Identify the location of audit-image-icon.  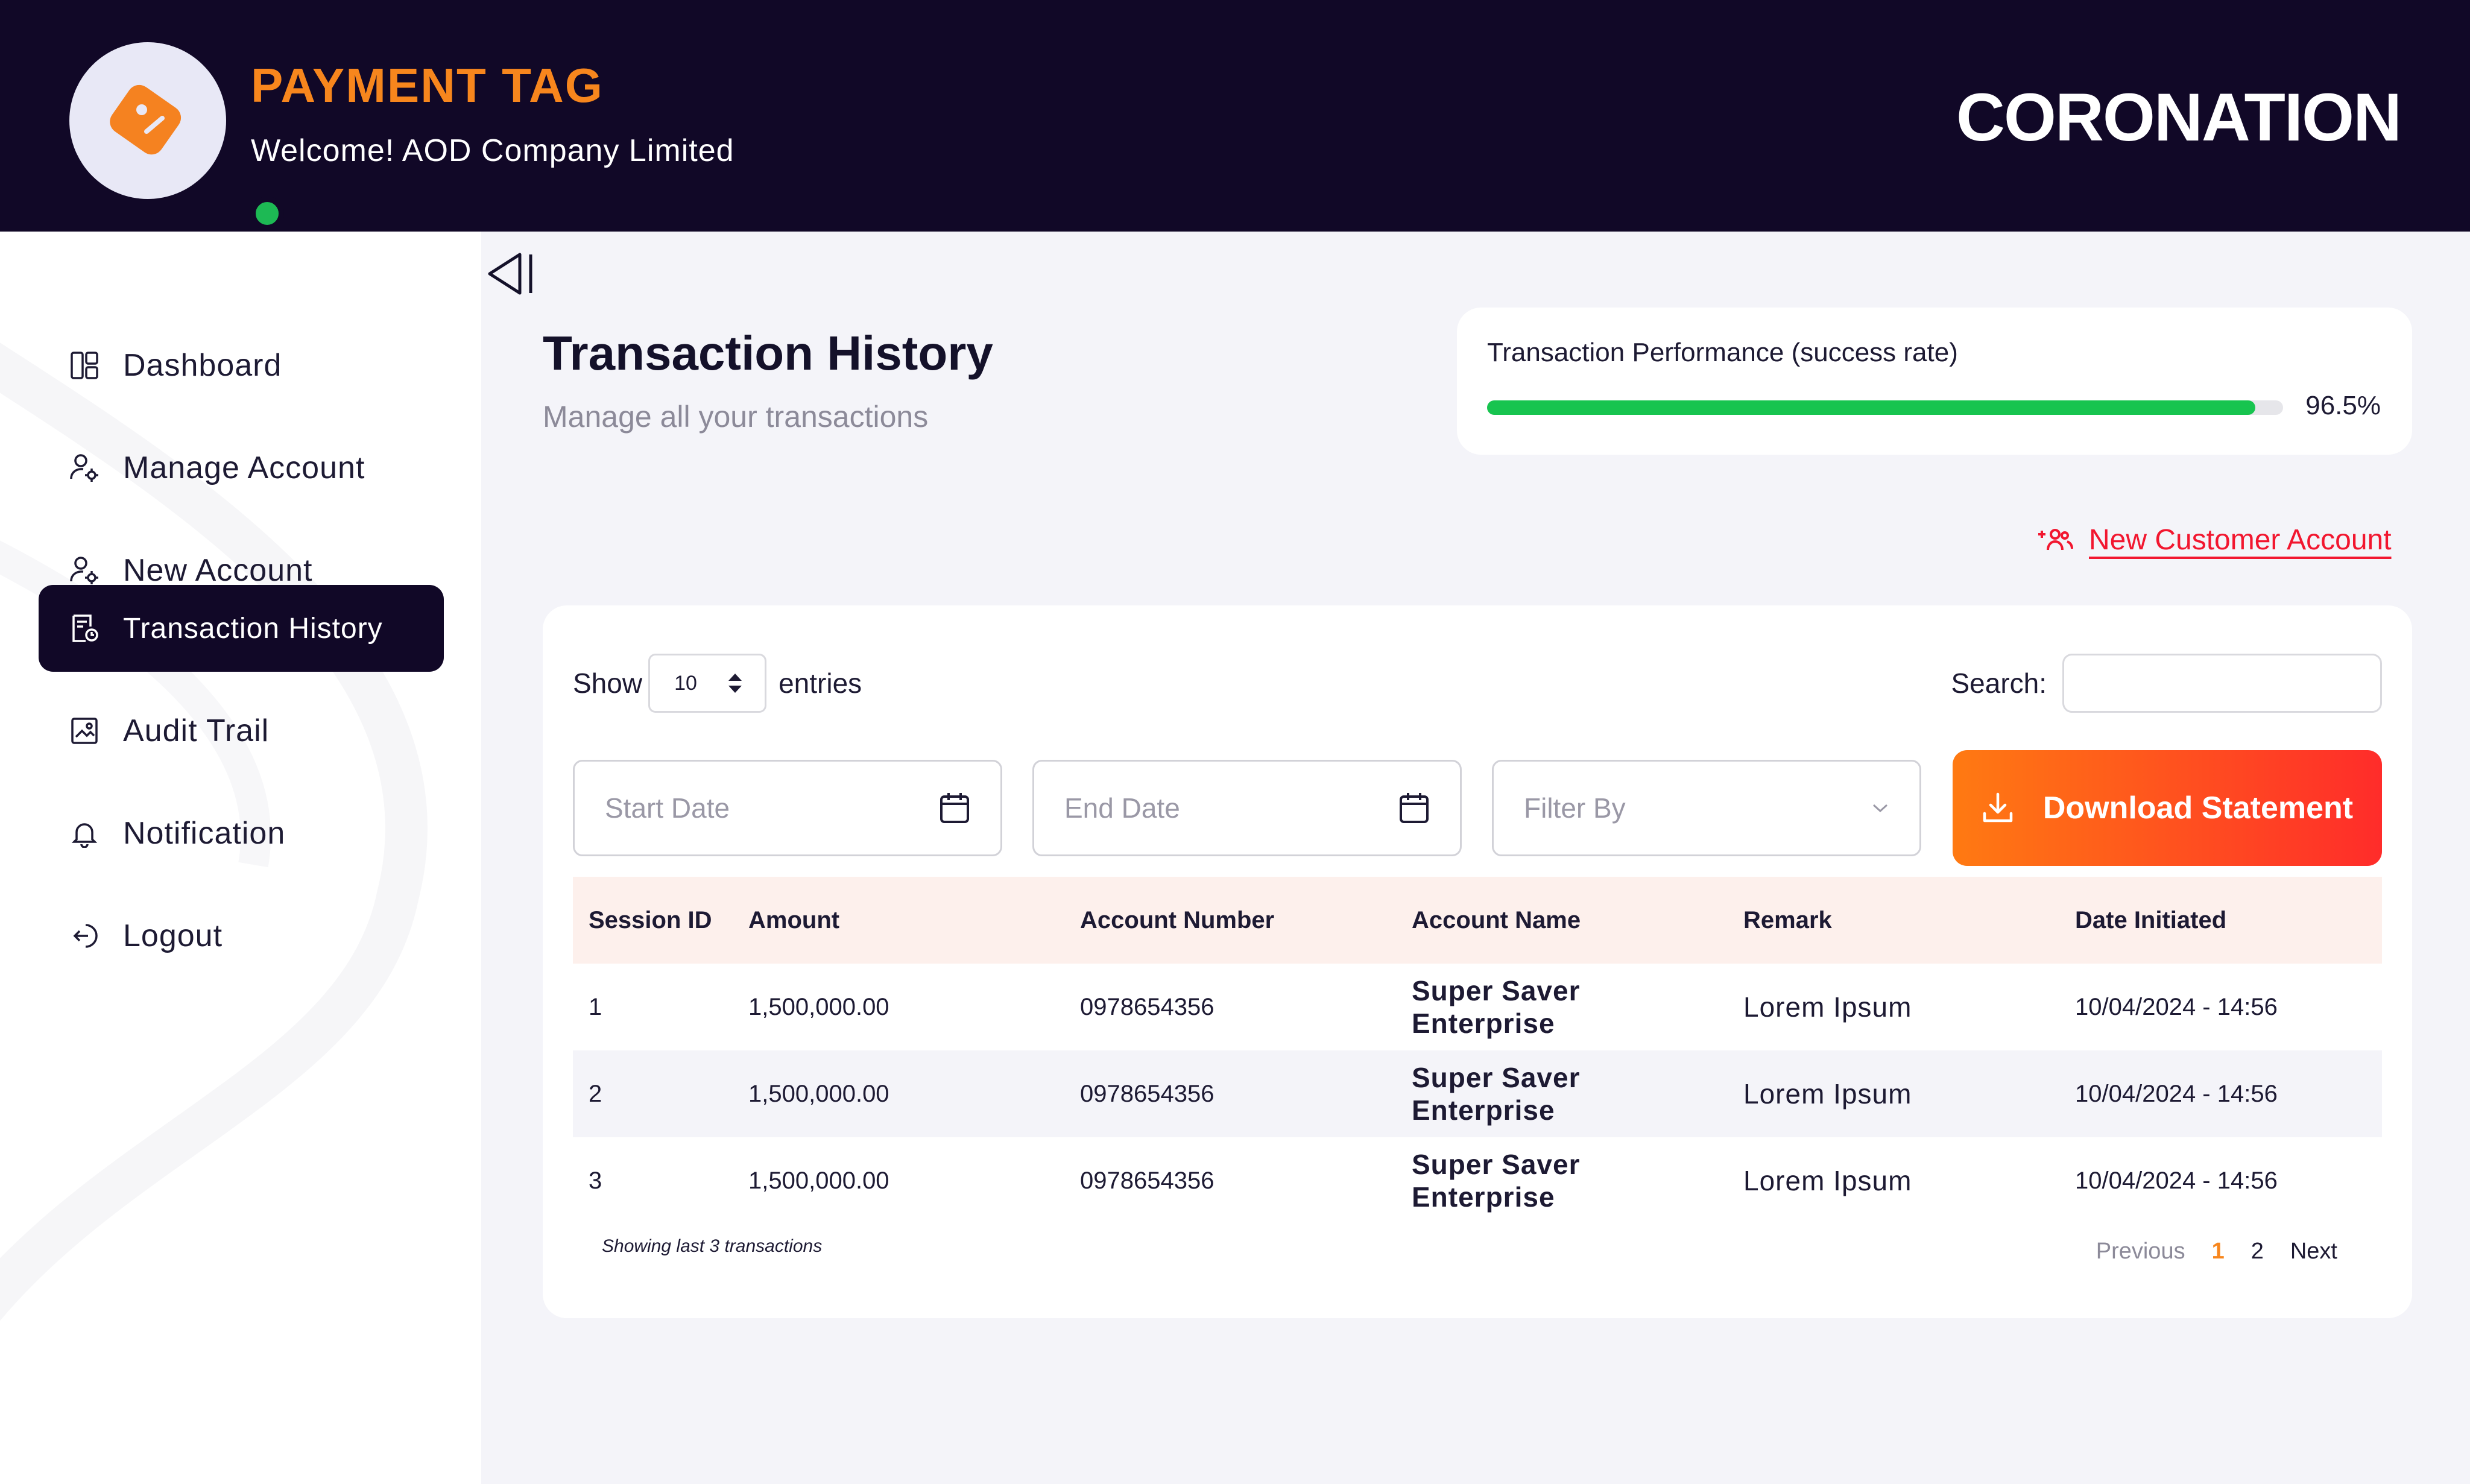
(84, 731).